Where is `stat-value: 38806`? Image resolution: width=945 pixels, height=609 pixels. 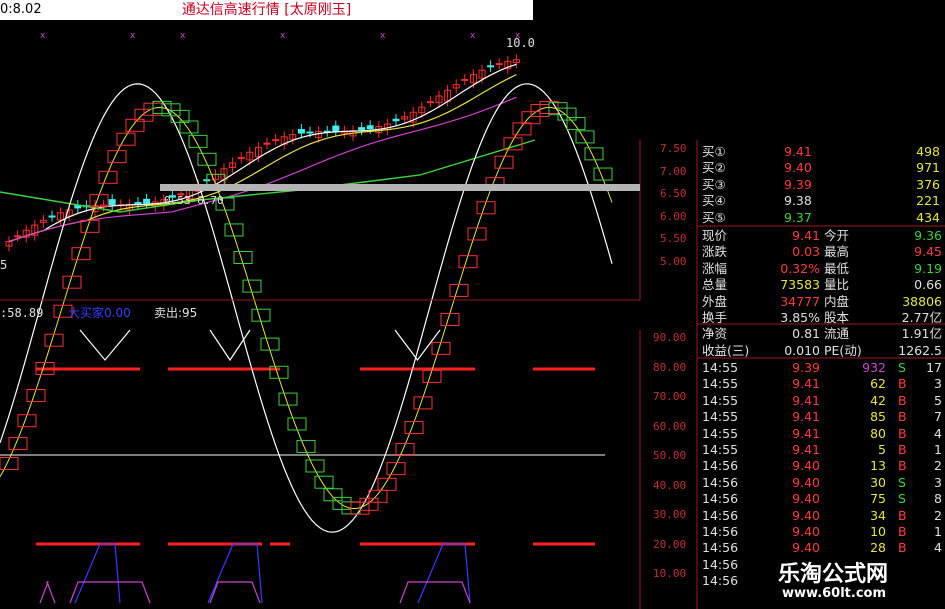 stat-value: 38806 is located at coordinates (922, 301).